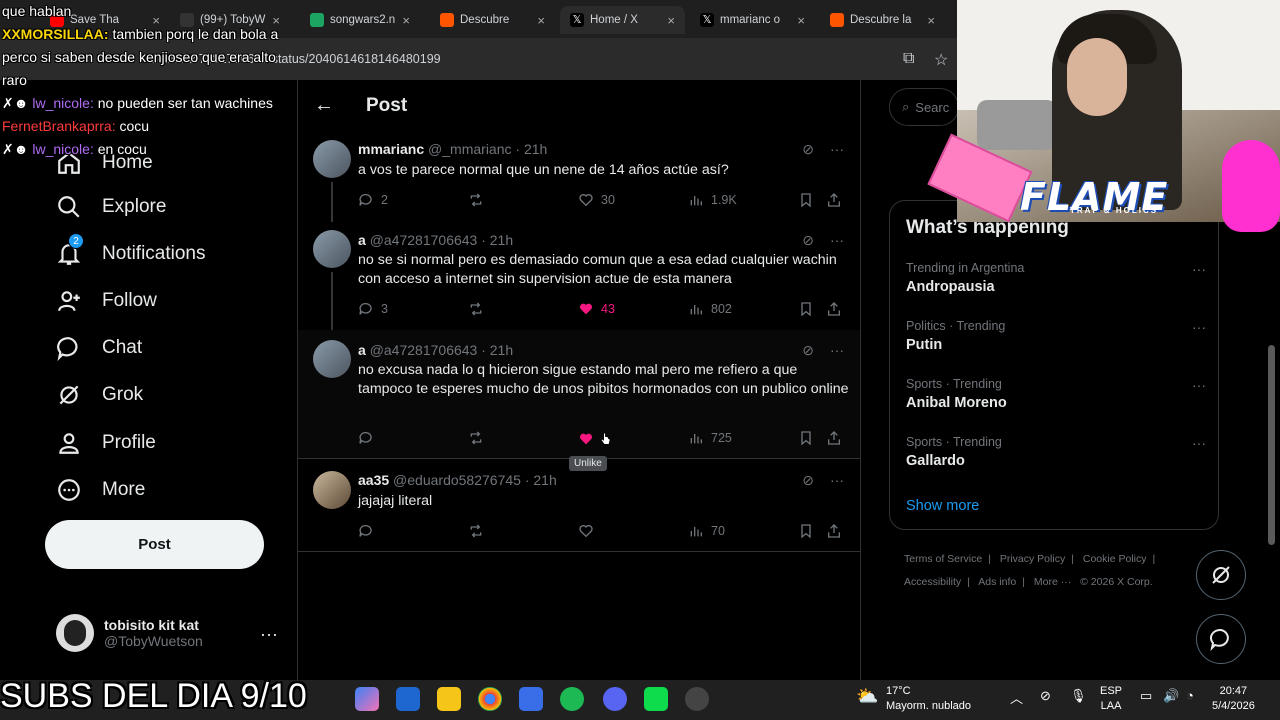 Image resolution: width=1280 pixels, height=720 pixels. What do you see at coordinates (1045, 696) in the screenshot?
I see `network-off-icon: ⊘` at bounding box center [1045, 696].